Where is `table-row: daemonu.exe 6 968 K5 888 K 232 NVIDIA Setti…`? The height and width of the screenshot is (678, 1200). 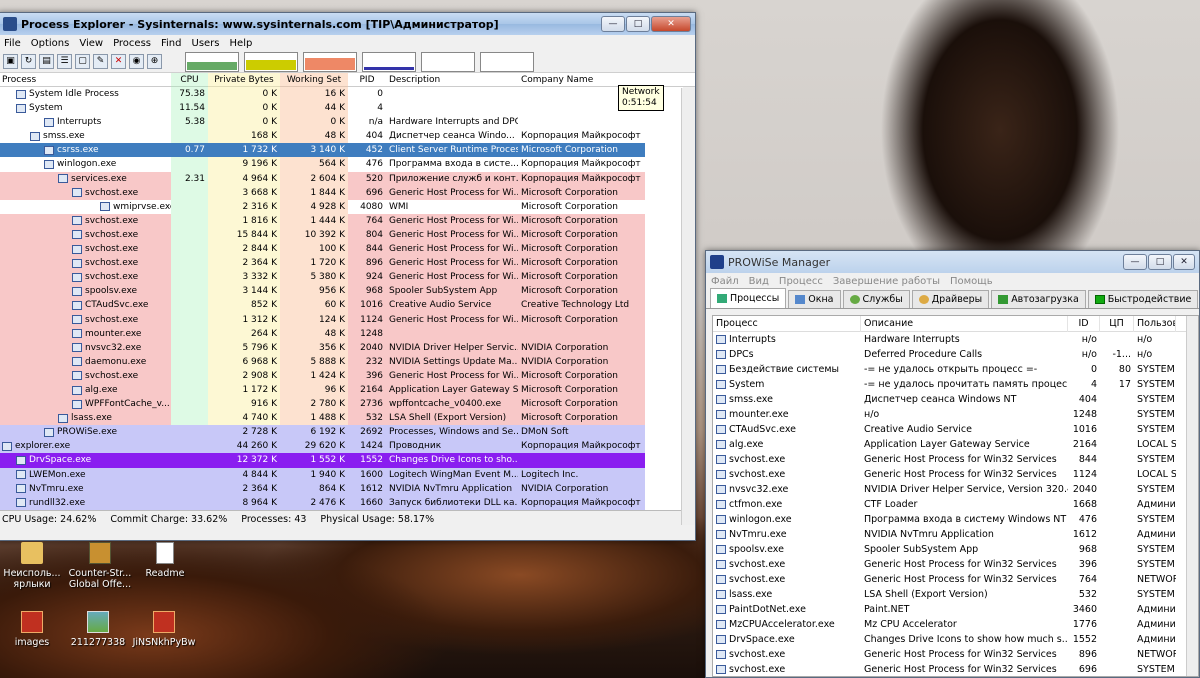 table-row: daemonu.exe 6 968 K5 888 K 232 NVIDIA Setti… is located at coordinates (341, 361).